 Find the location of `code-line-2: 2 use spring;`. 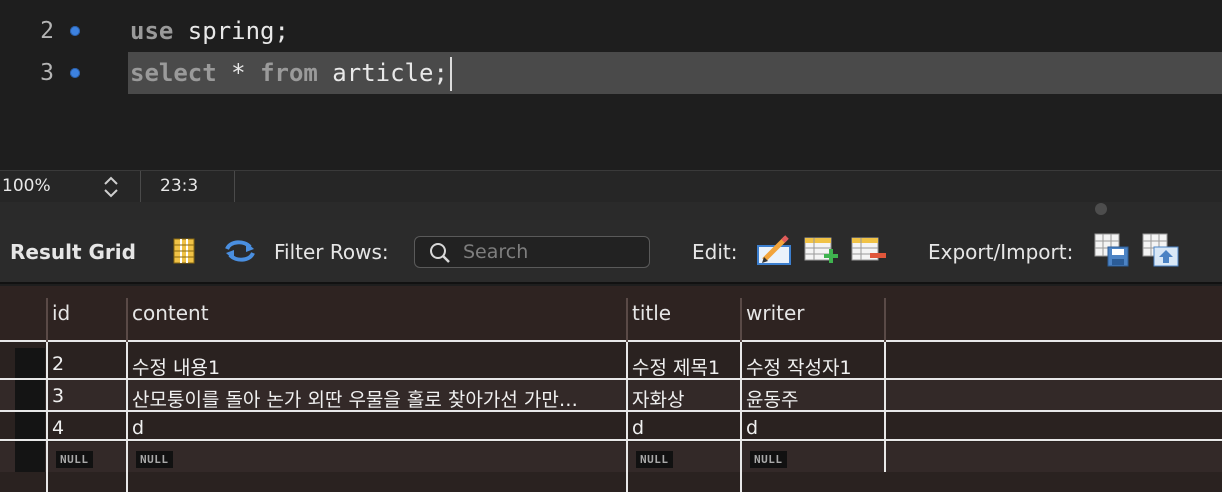

code-line-2: 2 use spring; is located at coordinates (611, 31).